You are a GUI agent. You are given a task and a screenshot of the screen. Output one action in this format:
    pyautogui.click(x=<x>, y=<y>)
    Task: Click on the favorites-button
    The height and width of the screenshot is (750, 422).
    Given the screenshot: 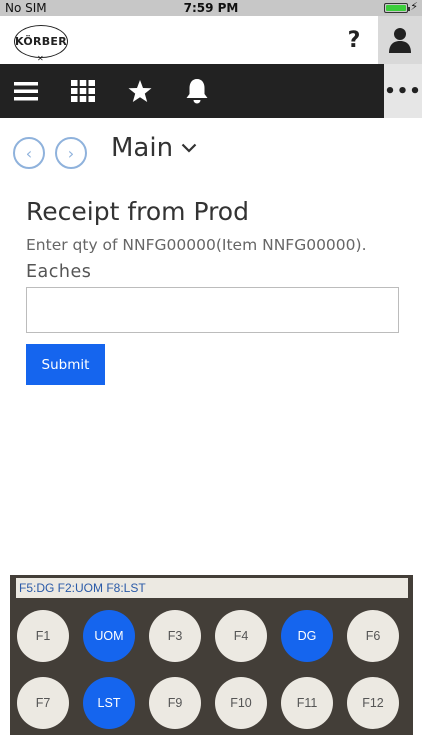 What is the action you would take?
    pyautogui.click(x=140, y=91)
    